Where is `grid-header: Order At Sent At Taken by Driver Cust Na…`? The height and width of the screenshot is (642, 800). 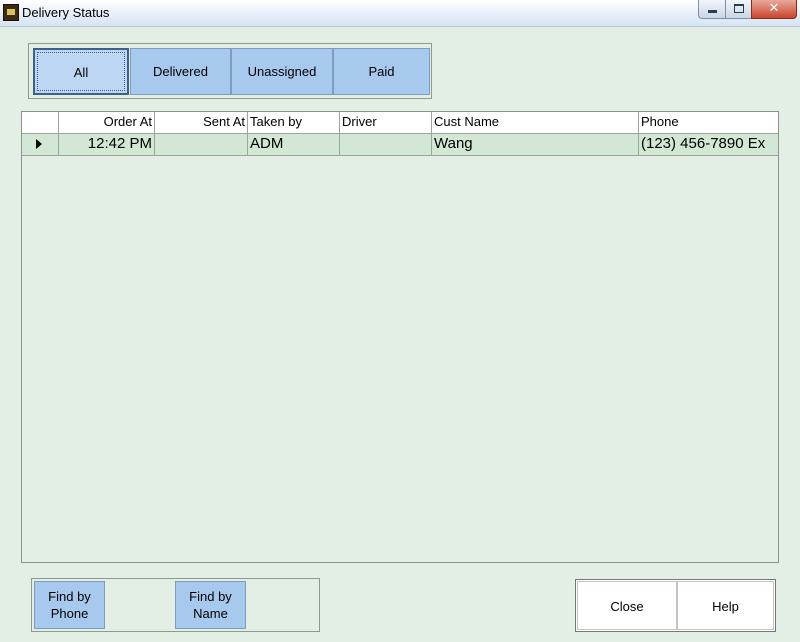
grid-header: Order At Sent At Taken by Driver Cust Na… is located at coordinates (400, 123).